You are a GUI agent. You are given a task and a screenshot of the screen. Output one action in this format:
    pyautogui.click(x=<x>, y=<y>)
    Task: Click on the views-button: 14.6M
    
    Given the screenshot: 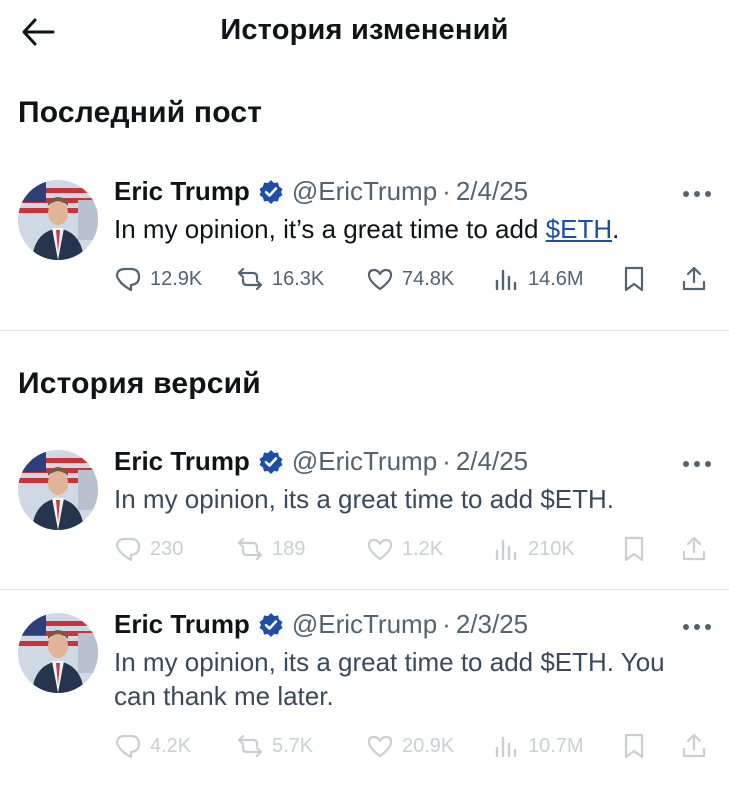 What is the action you would take?
    pyautogui.click(x=538, y=279)
    